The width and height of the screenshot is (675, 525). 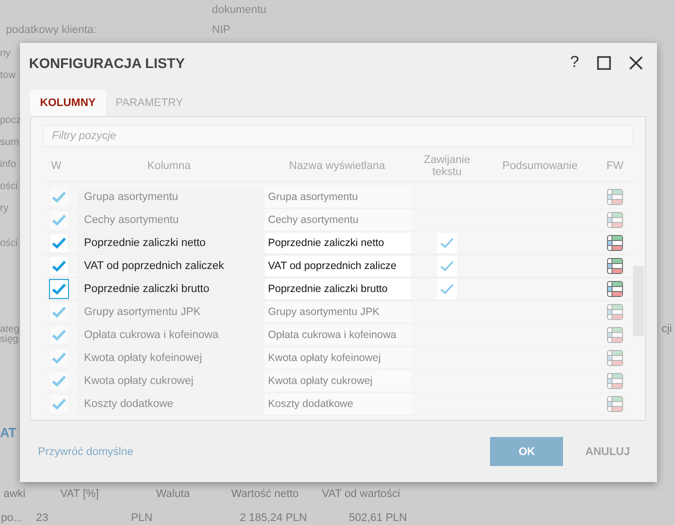 I want to click on display-name-field: Poprzednie zaliczki netto, so click(x=338, y=243).